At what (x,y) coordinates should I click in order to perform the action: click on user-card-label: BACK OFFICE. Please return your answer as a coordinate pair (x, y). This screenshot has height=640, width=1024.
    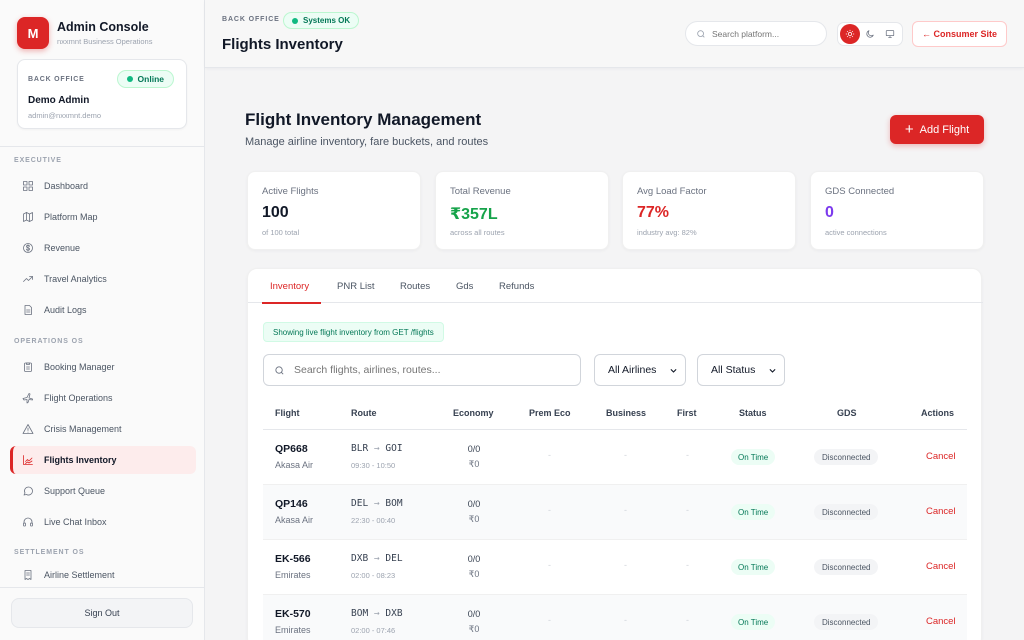
    Looking at the image, I should click on (56, 79).